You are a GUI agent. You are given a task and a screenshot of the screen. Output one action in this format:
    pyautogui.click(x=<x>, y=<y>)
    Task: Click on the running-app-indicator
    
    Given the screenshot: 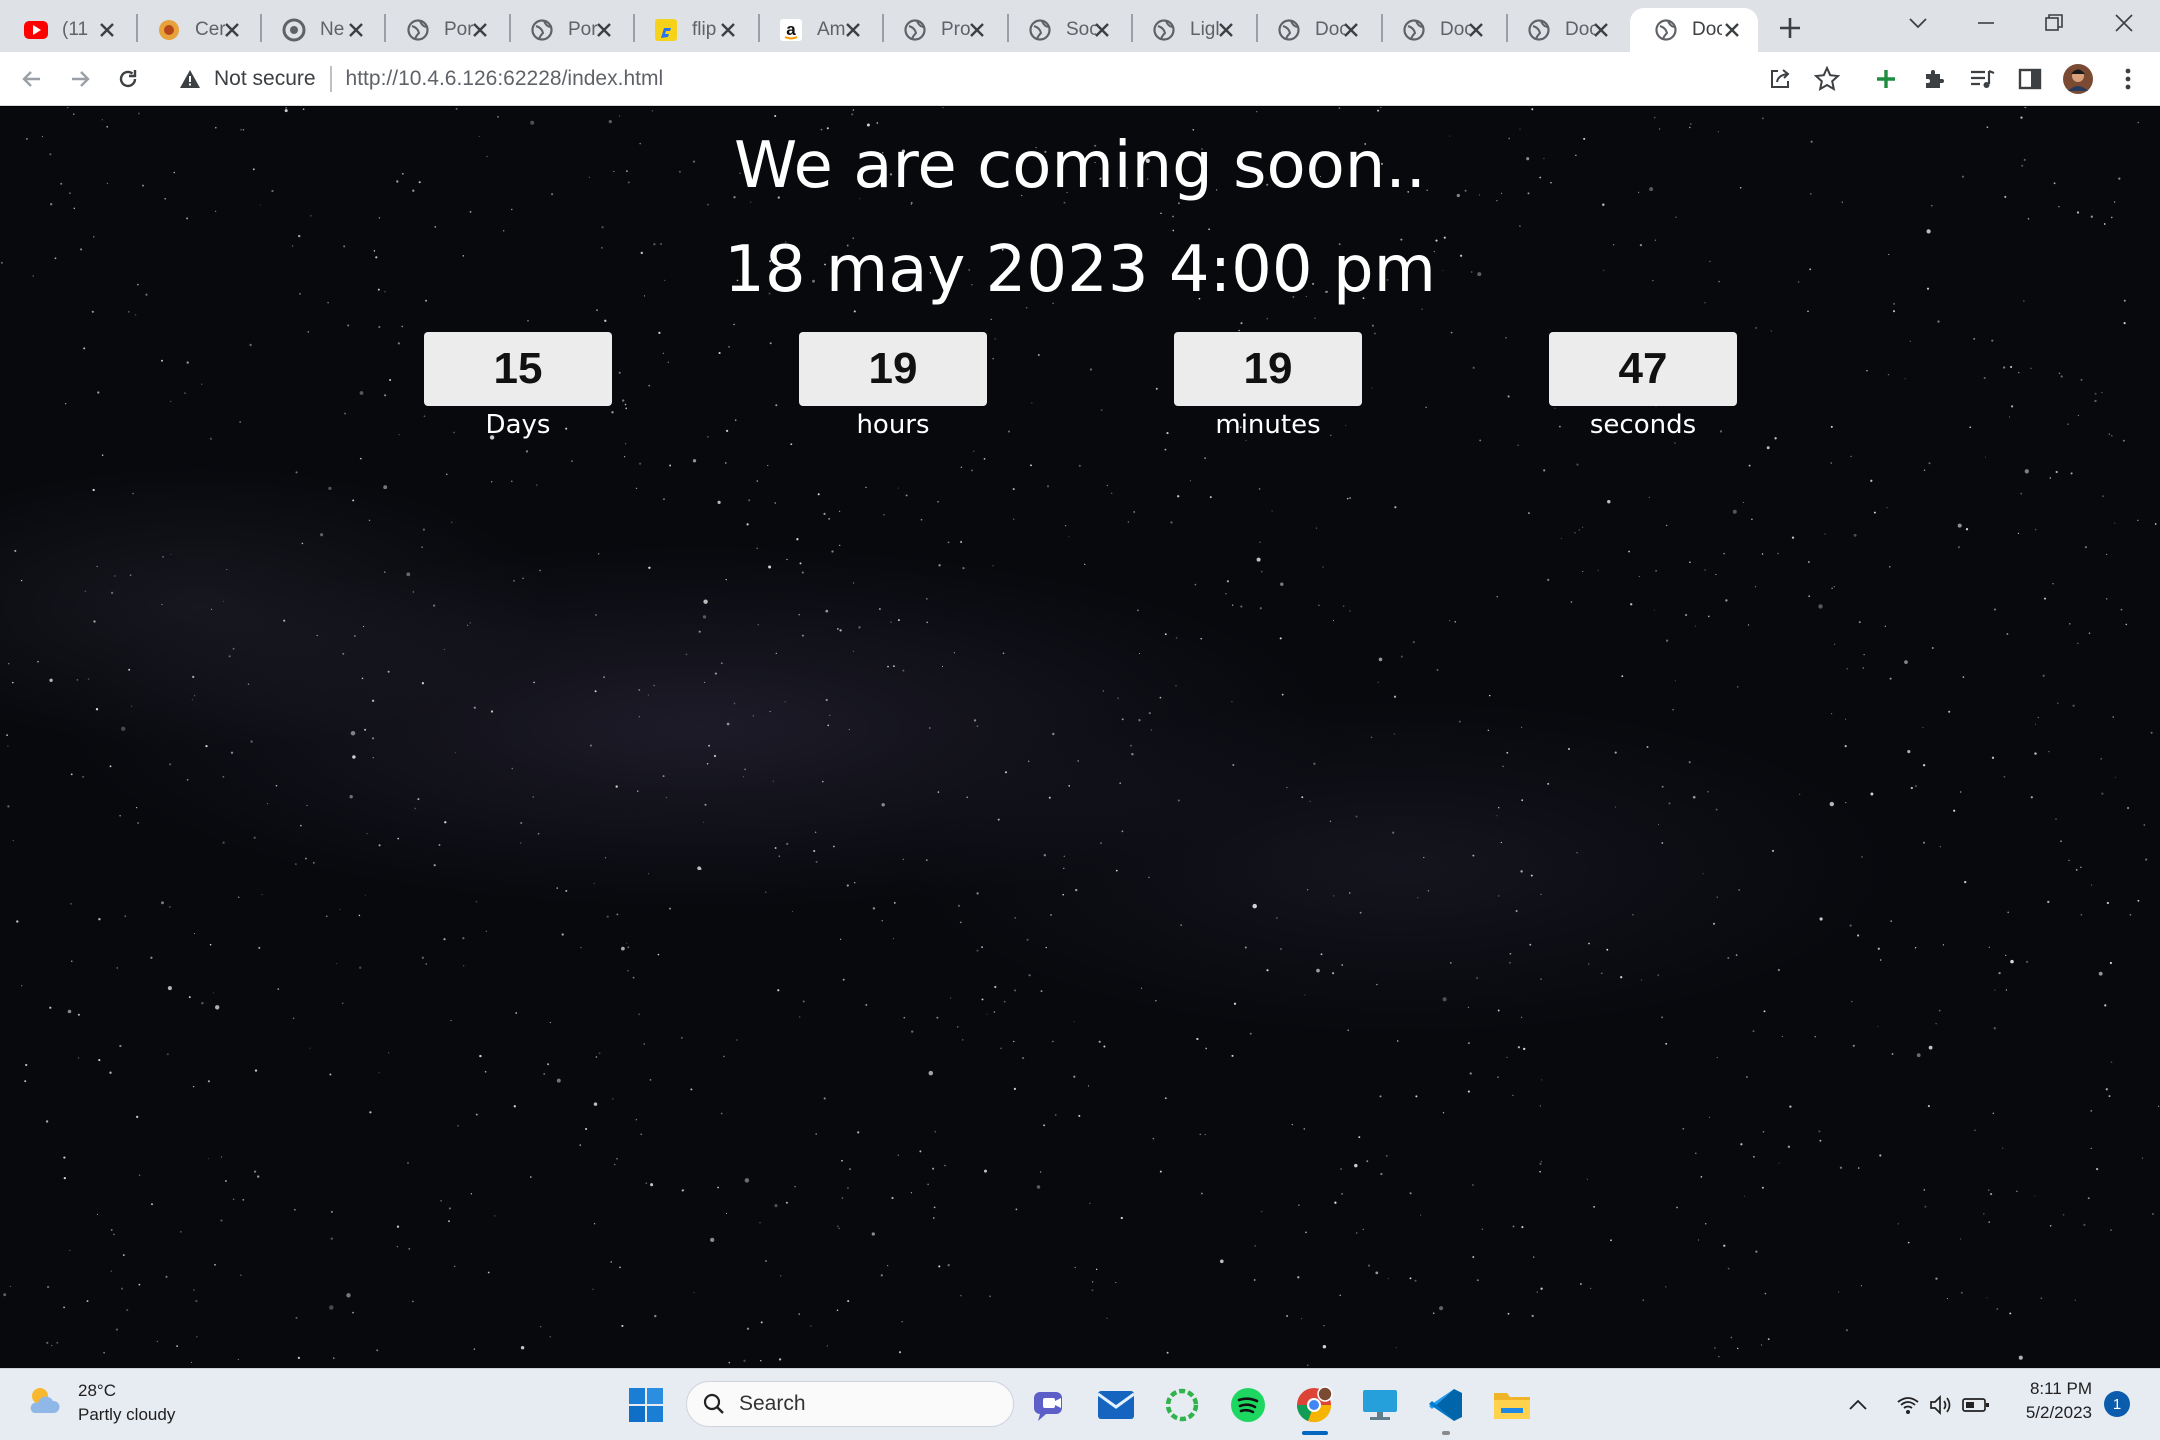 What is the action you would take?
    pyautogui.click(x=1446, y=1433)
    